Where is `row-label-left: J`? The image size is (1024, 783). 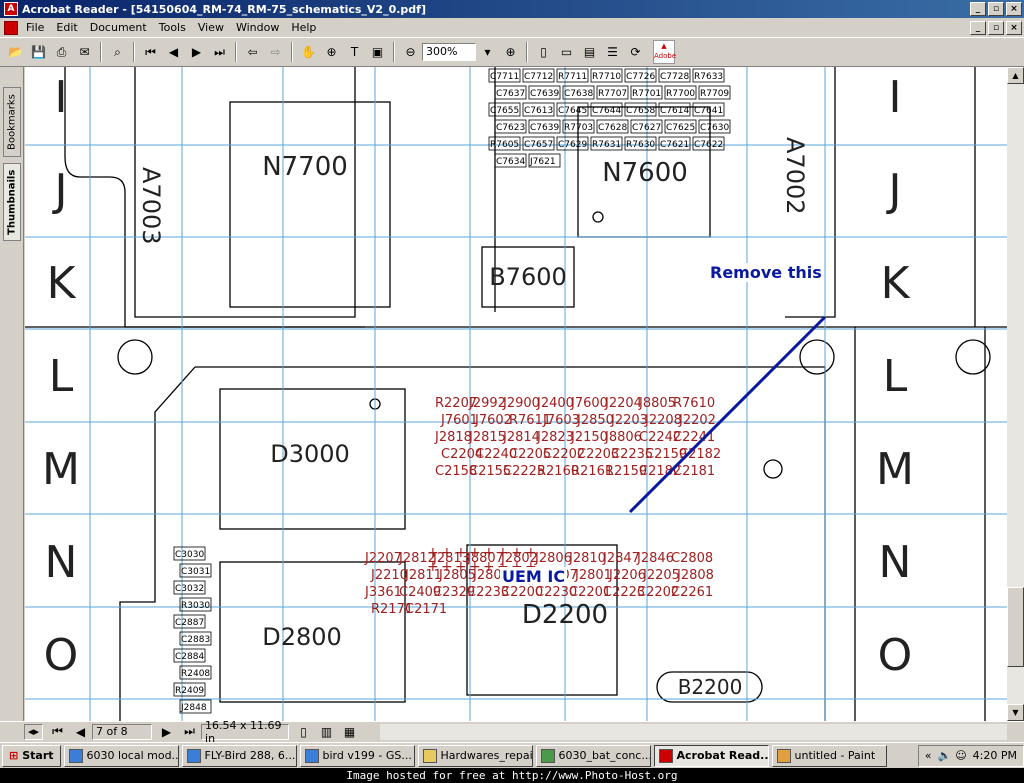
row-label-left: J is located at coordinates (60, 190).